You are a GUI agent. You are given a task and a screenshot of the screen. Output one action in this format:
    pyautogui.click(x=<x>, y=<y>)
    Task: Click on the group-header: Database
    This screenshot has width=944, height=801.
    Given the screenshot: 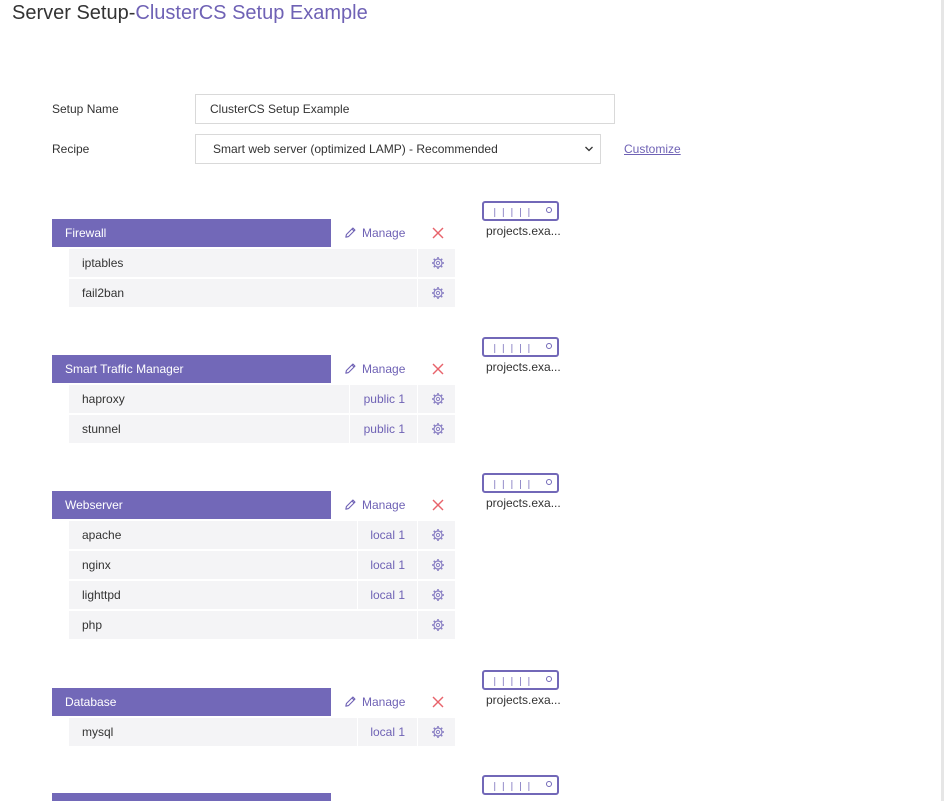 What is the action you would take?
    pyautogui.click(x=191, y=702)
    